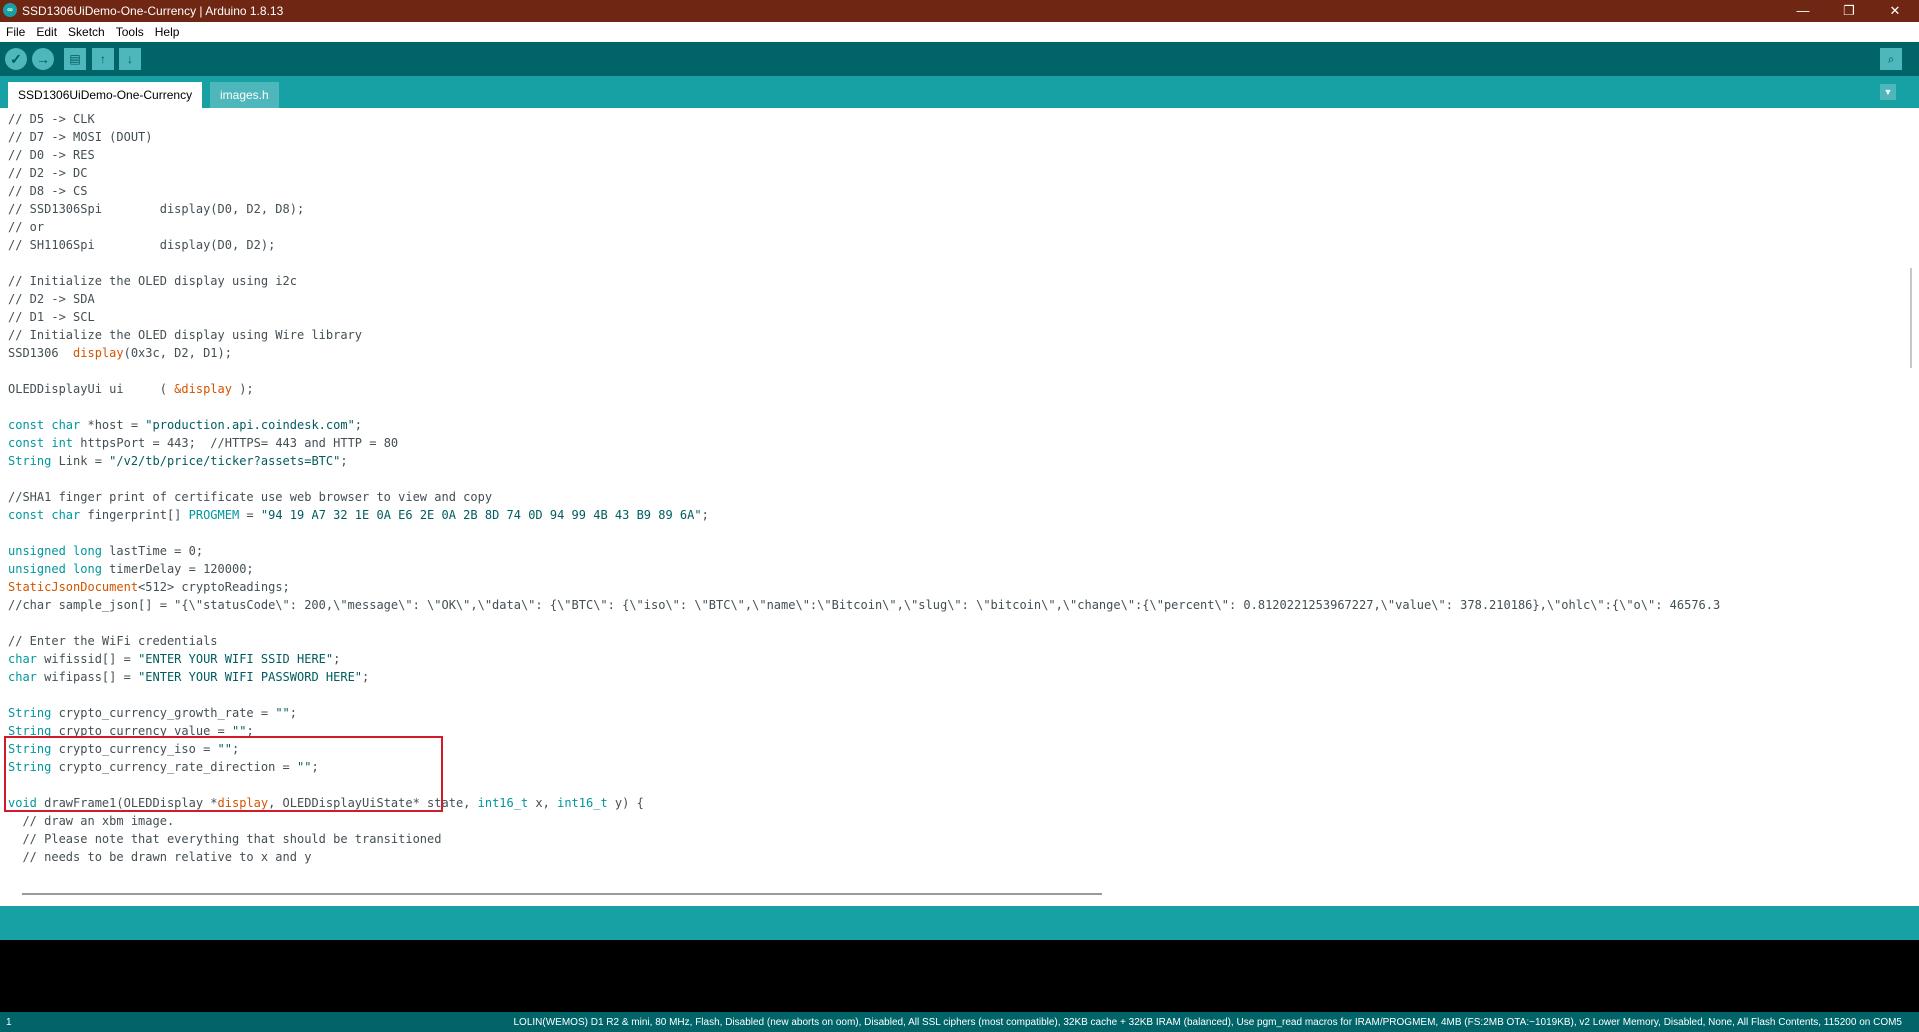 This screenshot has height=1032, width=1919. What do you see at coordinates (214, 515) in the screenshot?
I see `code-token: PROGMEM` at bounding box center [214, 515].